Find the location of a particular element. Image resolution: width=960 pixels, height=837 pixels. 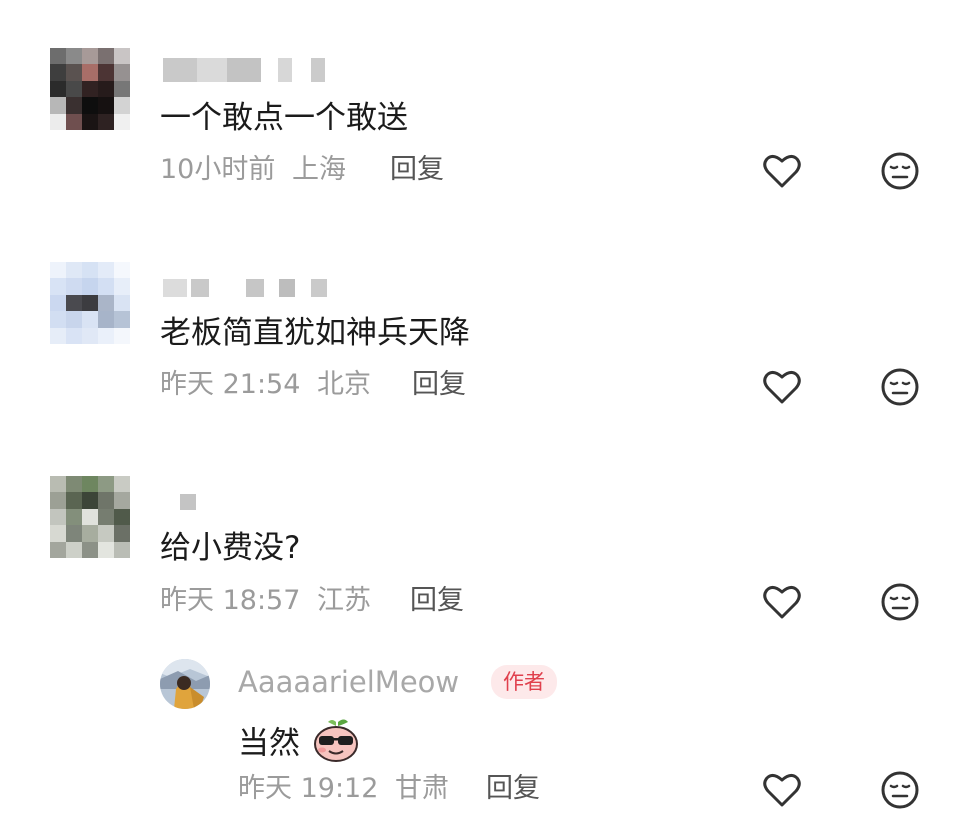

reply-meta: 昨天 19:12 甘肃 is located at coordinates (343, 789).